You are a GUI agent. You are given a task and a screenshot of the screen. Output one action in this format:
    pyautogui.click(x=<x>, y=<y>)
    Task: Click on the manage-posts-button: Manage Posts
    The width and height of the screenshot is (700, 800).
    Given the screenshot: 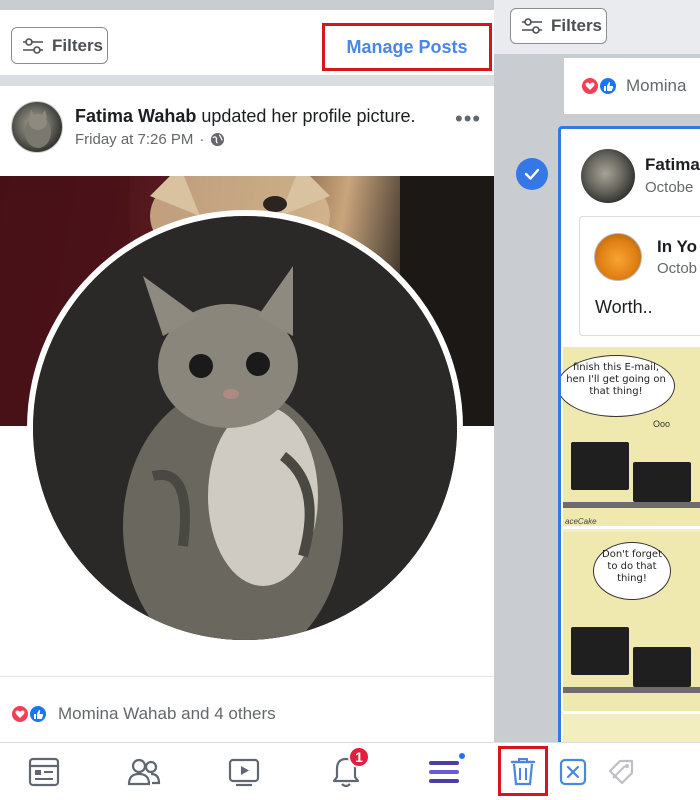 What is the action you would take?
    pyautogui.click(x=406, y=47)
    